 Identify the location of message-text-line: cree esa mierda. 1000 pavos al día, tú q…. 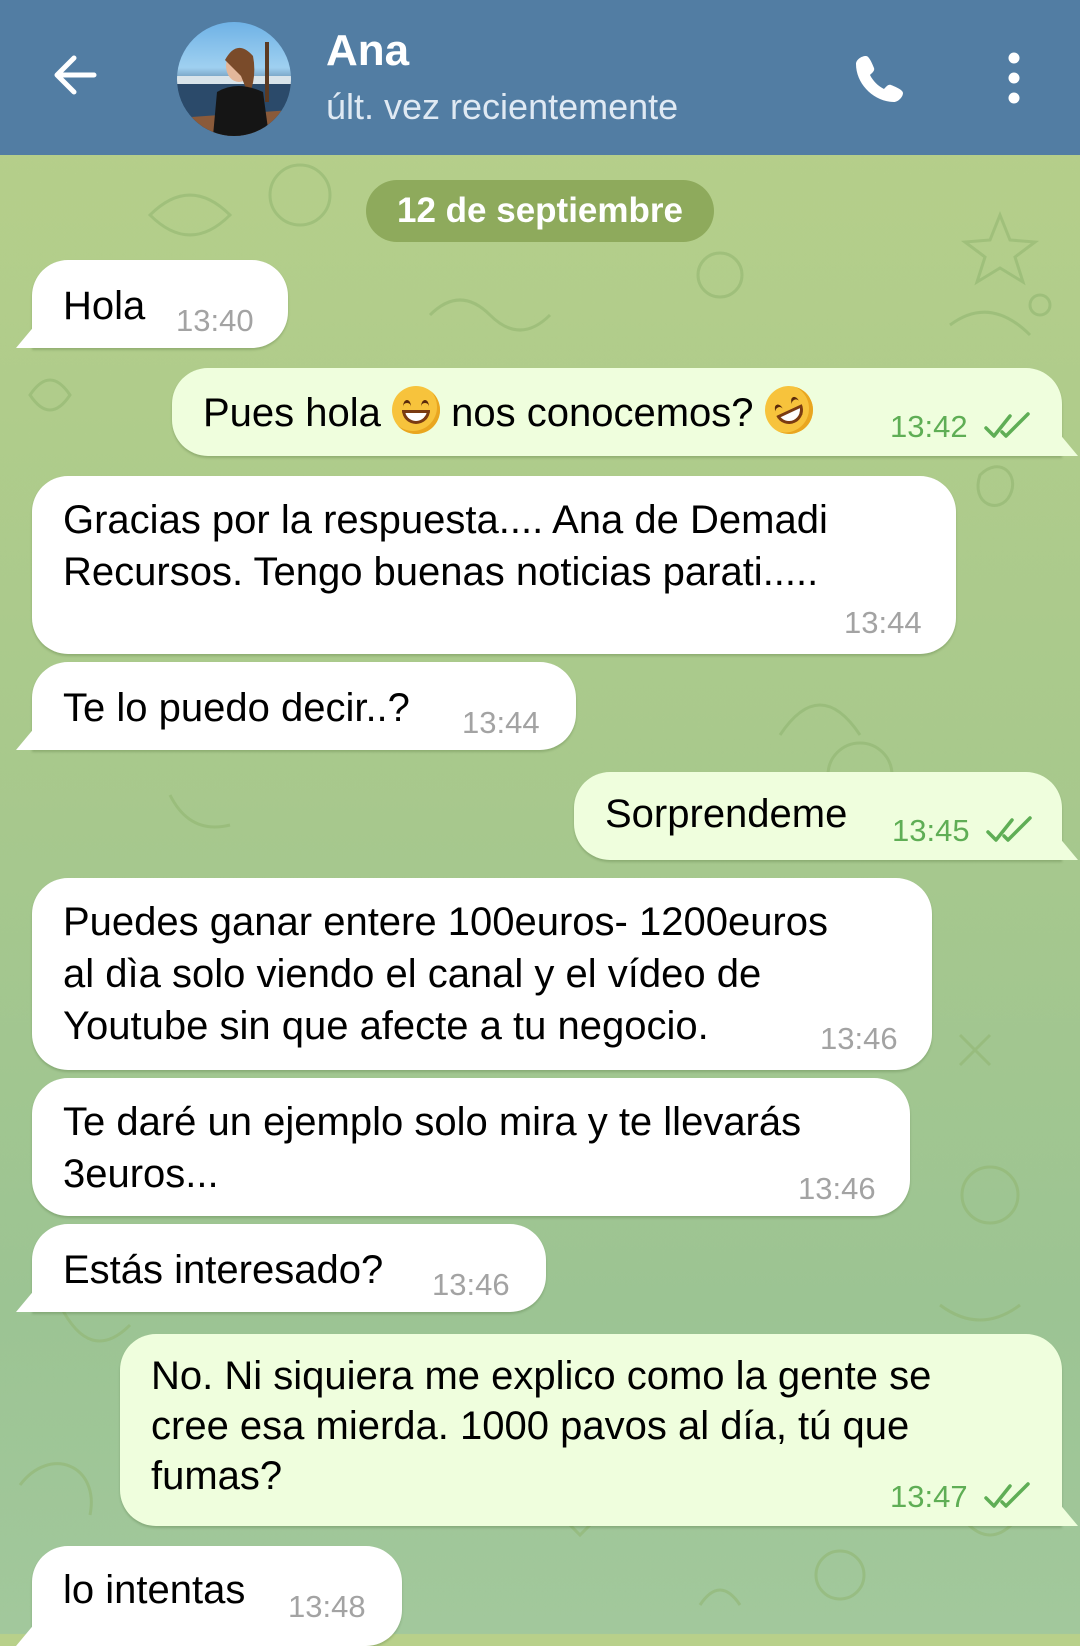
(530, 1426).